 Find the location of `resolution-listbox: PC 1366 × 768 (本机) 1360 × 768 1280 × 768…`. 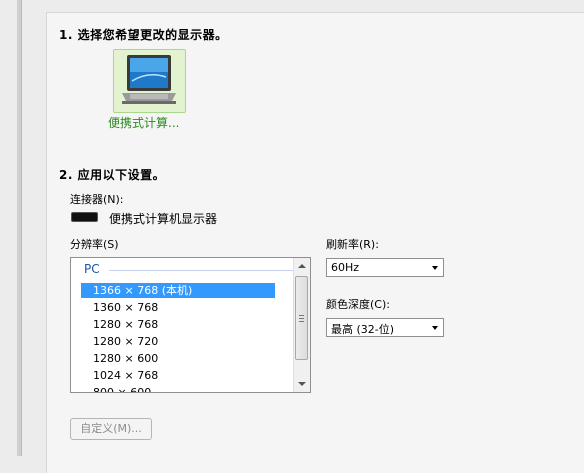

resolution-listbox: PC 1366 × 768 (本机) 1360 × 768 1280 × 768… is located at coordinates (190, 325).